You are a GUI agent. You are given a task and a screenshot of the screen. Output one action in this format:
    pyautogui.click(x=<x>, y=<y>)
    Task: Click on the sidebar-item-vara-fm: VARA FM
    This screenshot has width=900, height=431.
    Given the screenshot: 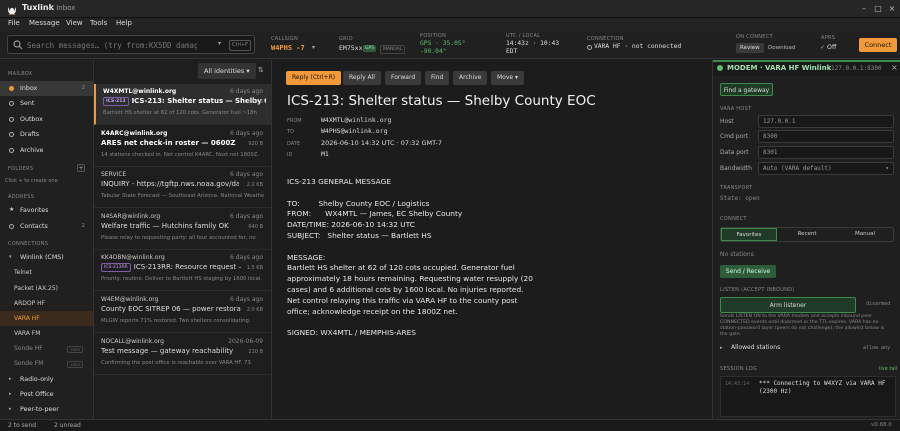 What is the action you would take?
    pyautogui.click(x=46, y=333)
    